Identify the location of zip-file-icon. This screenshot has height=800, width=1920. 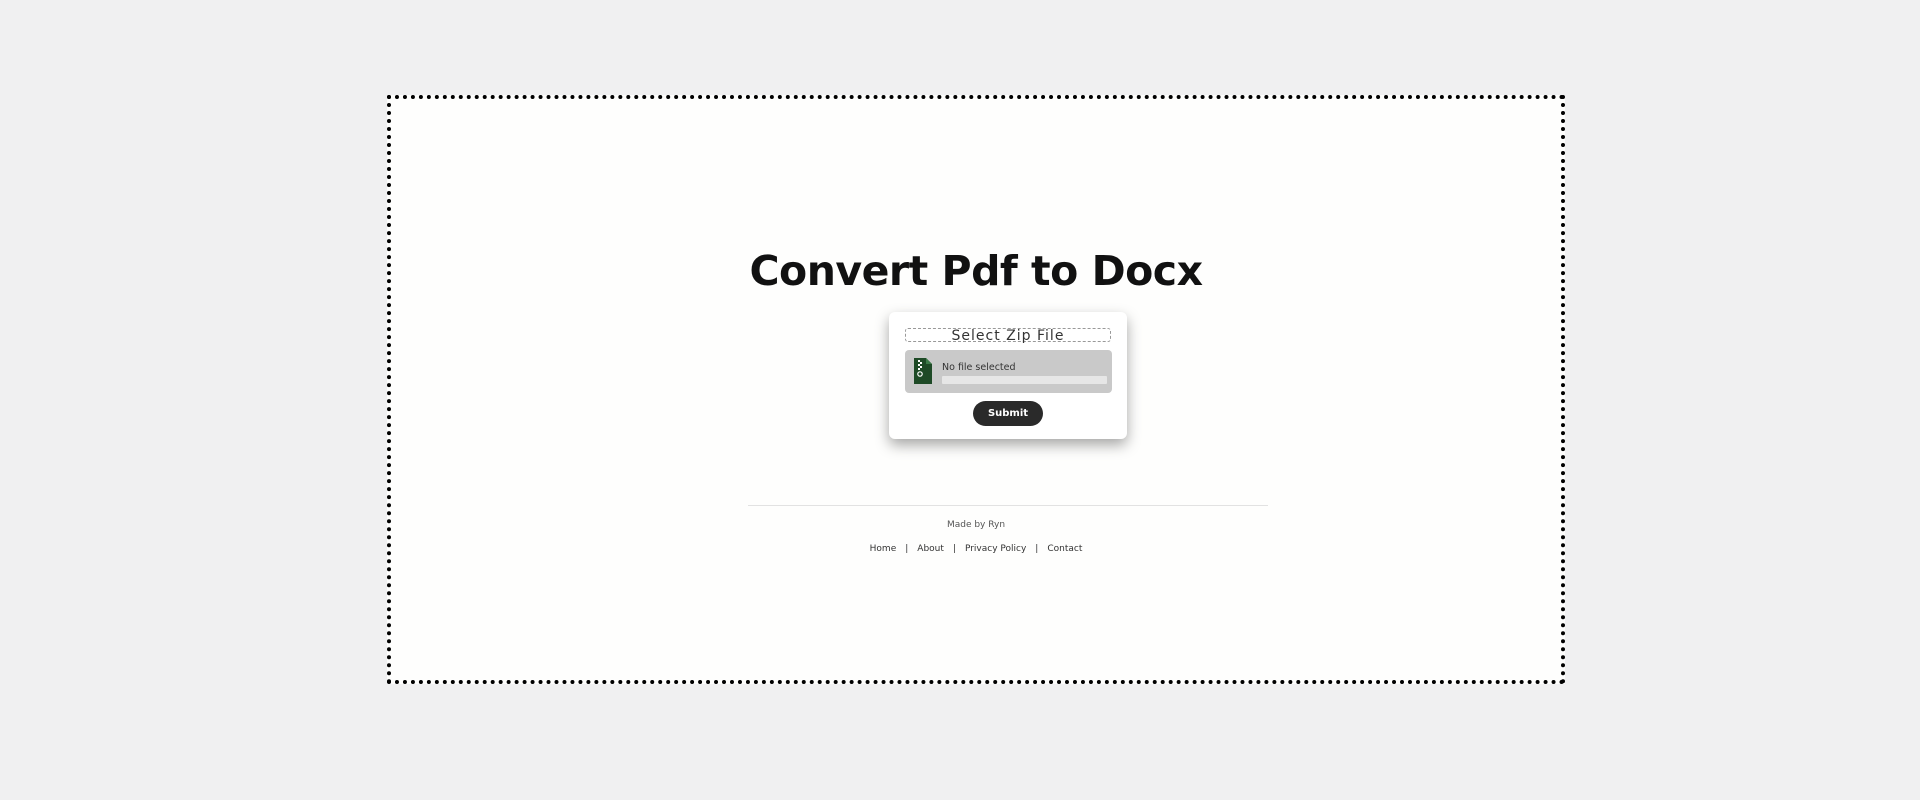
(922, 371).